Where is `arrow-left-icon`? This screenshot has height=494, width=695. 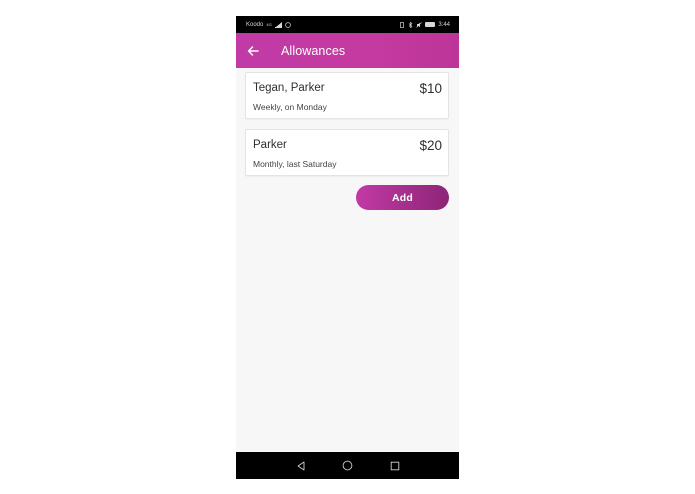
arrow-left-icon is located at coordinates (253, 51).